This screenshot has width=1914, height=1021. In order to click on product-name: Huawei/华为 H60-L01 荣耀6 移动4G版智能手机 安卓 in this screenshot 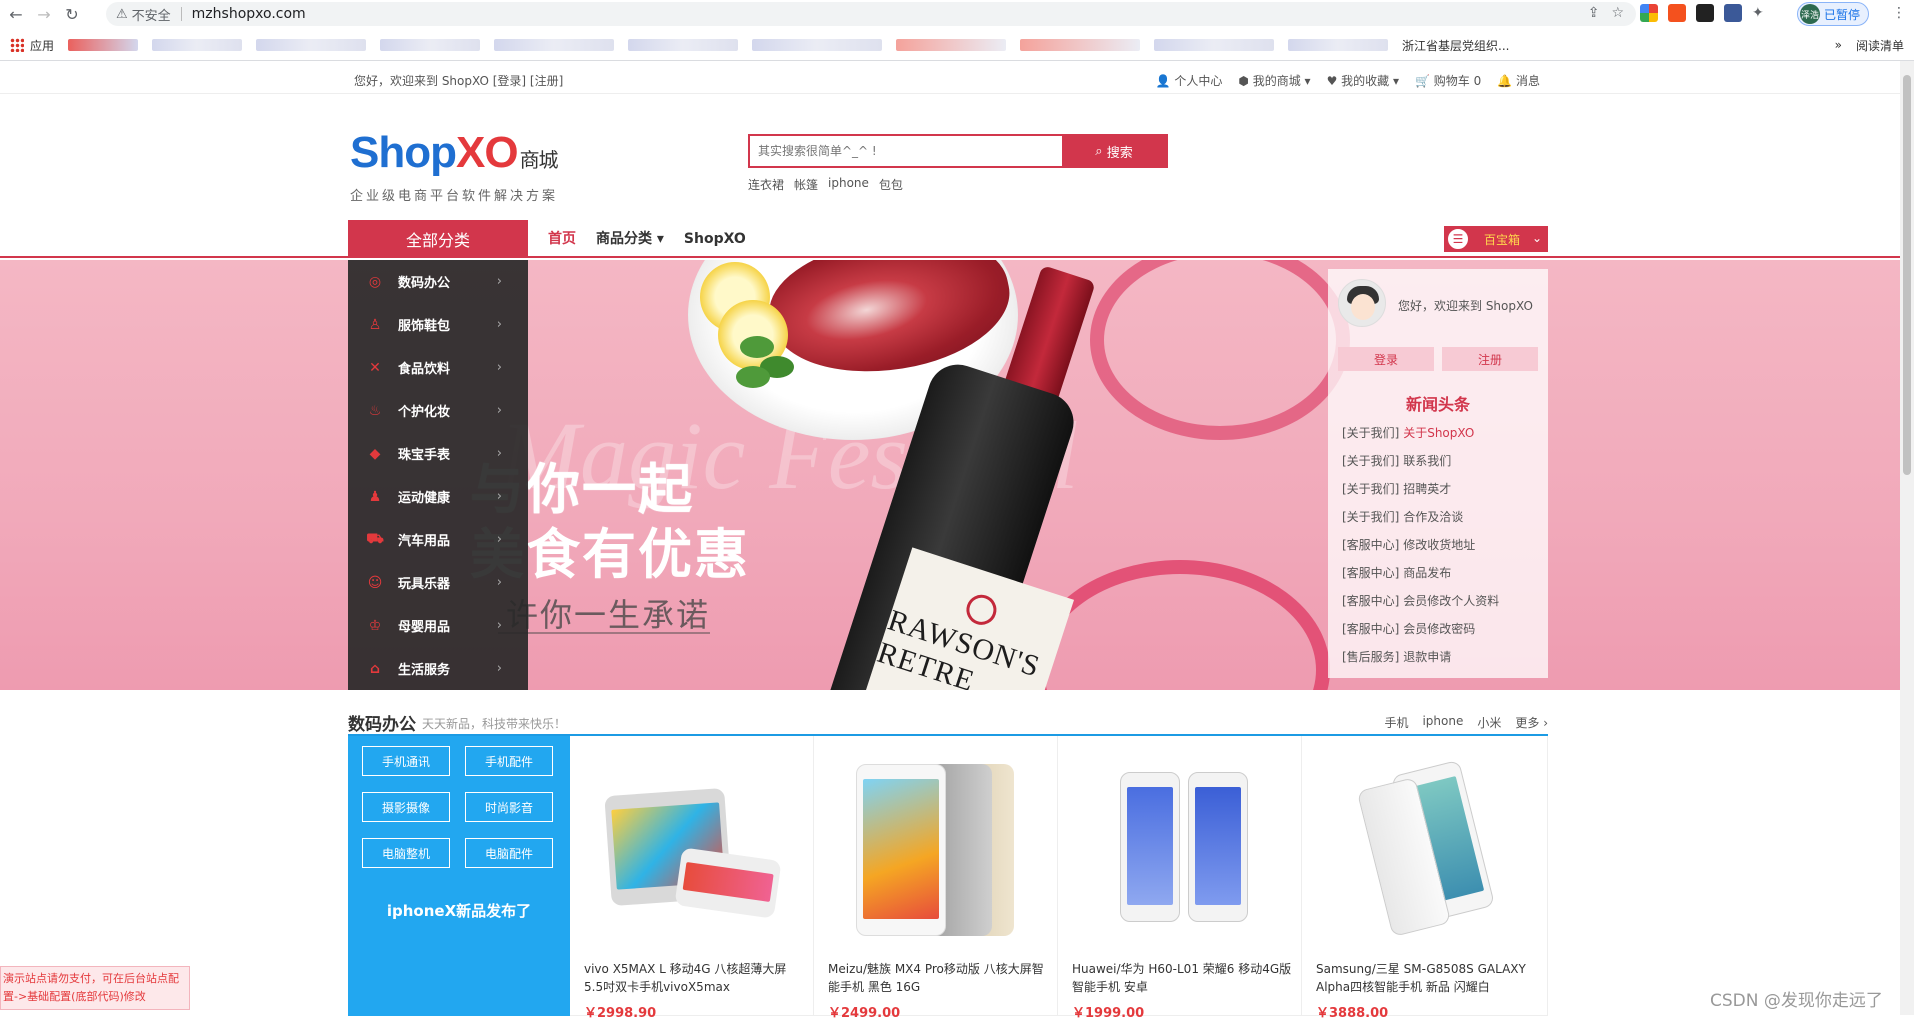, I will do `click(1182, 978)`.